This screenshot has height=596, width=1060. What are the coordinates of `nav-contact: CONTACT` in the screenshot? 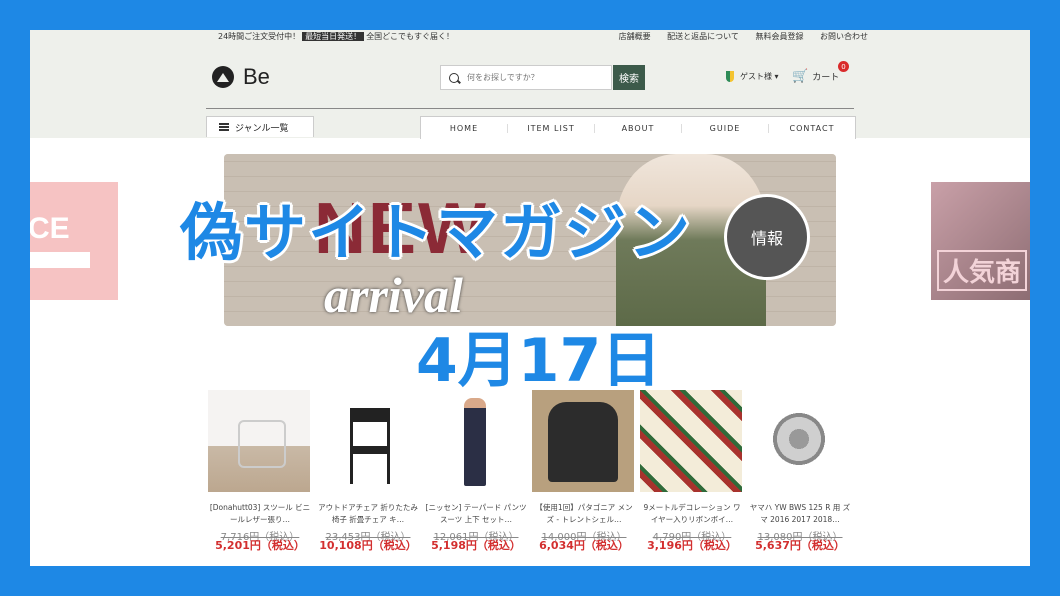 It's located at (812, 128).